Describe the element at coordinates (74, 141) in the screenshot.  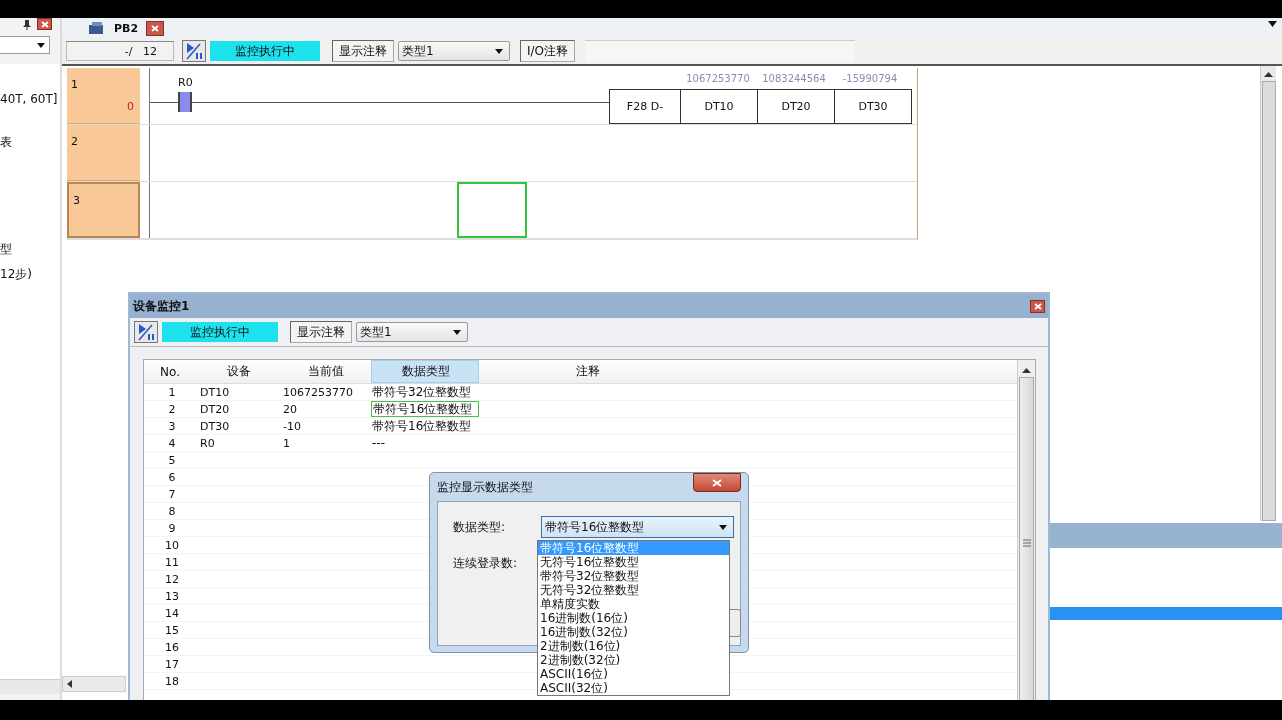
I see `rung-number: 2` at that location.